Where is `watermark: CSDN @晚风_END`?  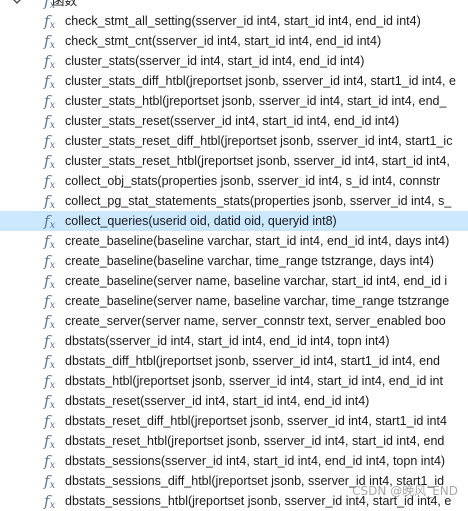
watermark: CSDN @晚风_END is located at coordinates (405, 491).